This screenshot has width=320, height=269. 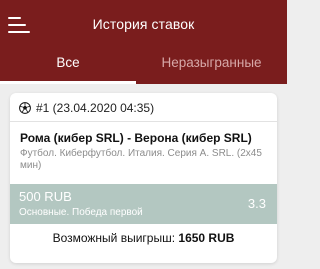 I want to click on bet-card-header: #1 (23.04.2020 04:35), so click(x=143, y=107).